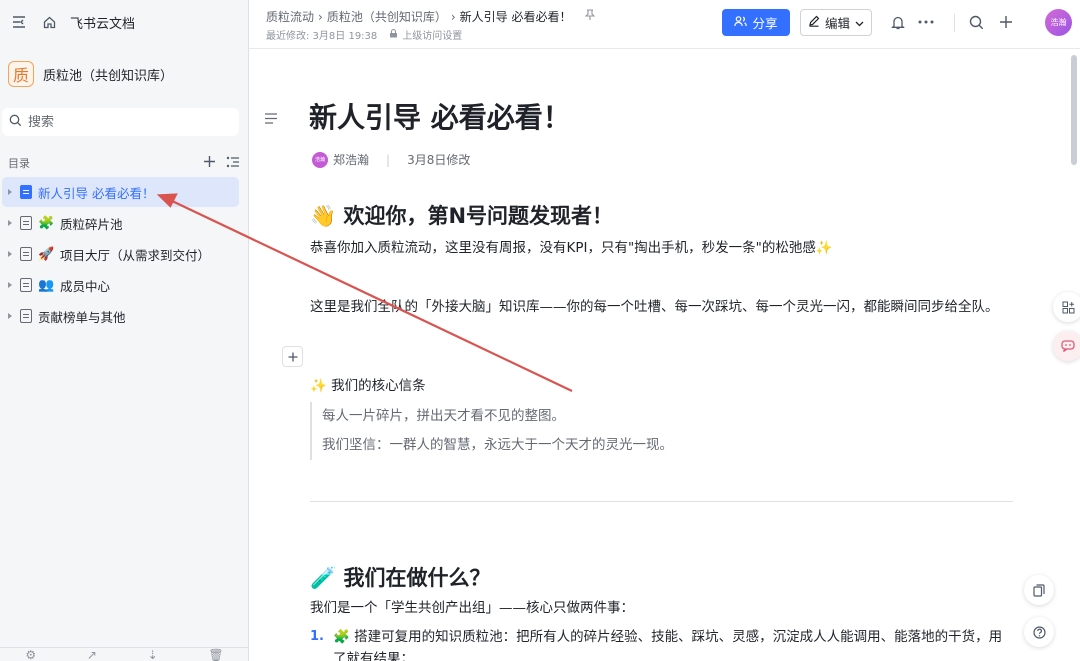 The image size is (1080, 661). I want to click on more-icon, so click(926, 22).